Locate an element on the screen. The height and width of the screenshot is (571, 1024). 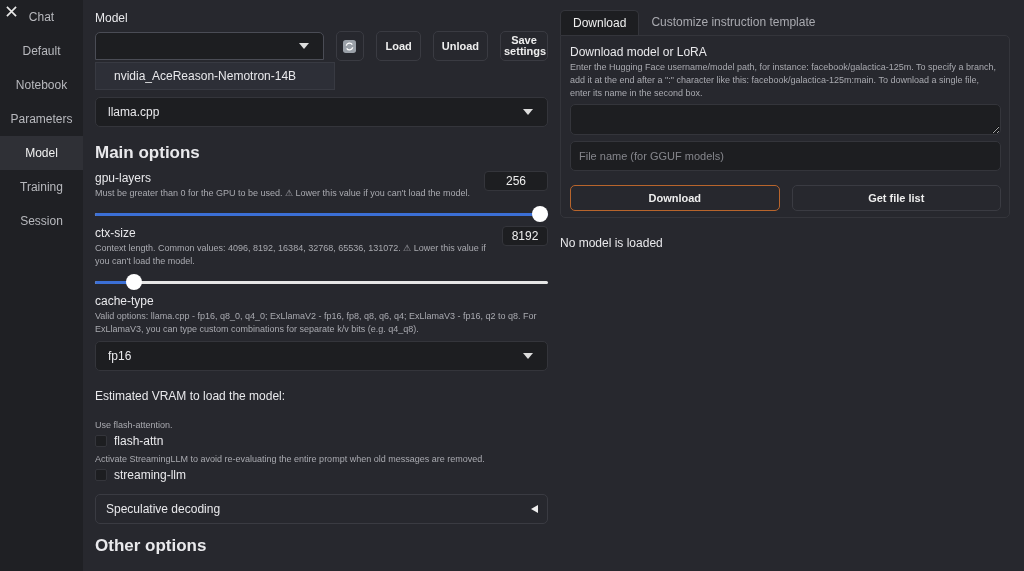
sidebar-item: Notebook is located at coordinates (41, 85).